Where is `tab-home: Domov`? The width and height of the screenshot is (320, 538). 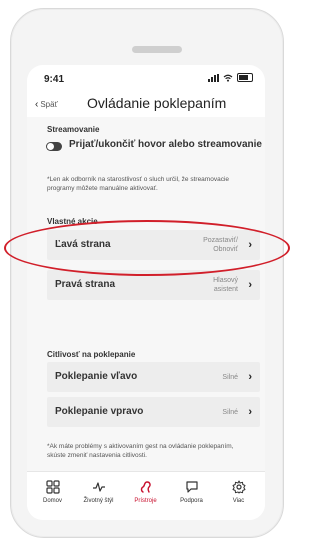 tab-home: Domov is located at coordinates (52, 492).